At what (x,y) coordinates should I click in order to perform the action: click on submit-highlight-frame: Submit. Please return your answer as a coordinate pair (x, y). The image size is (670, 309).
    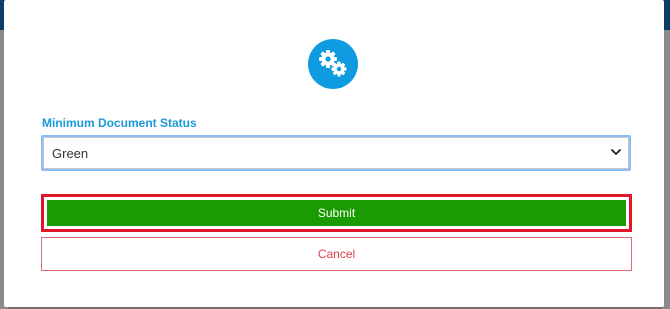
    Looking at the image, I should click on (336, 213).